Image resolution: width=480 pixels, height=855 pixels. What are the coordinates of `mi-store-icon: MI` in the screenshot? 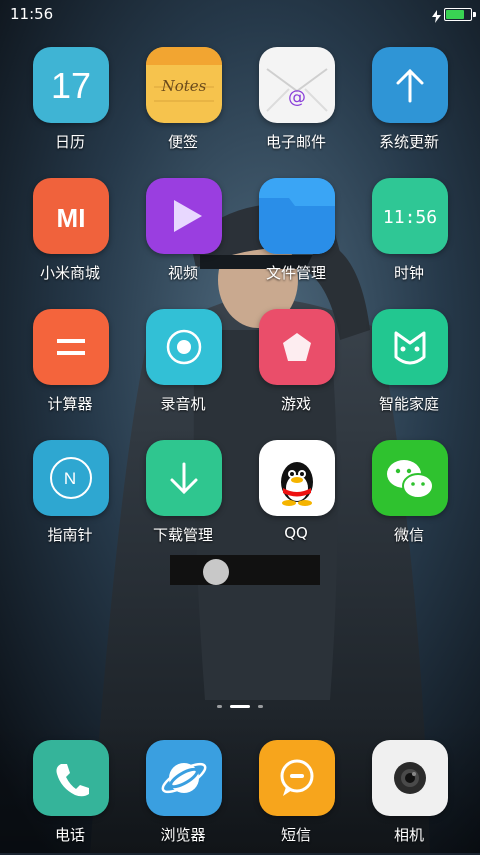 It's located at (71, 216).